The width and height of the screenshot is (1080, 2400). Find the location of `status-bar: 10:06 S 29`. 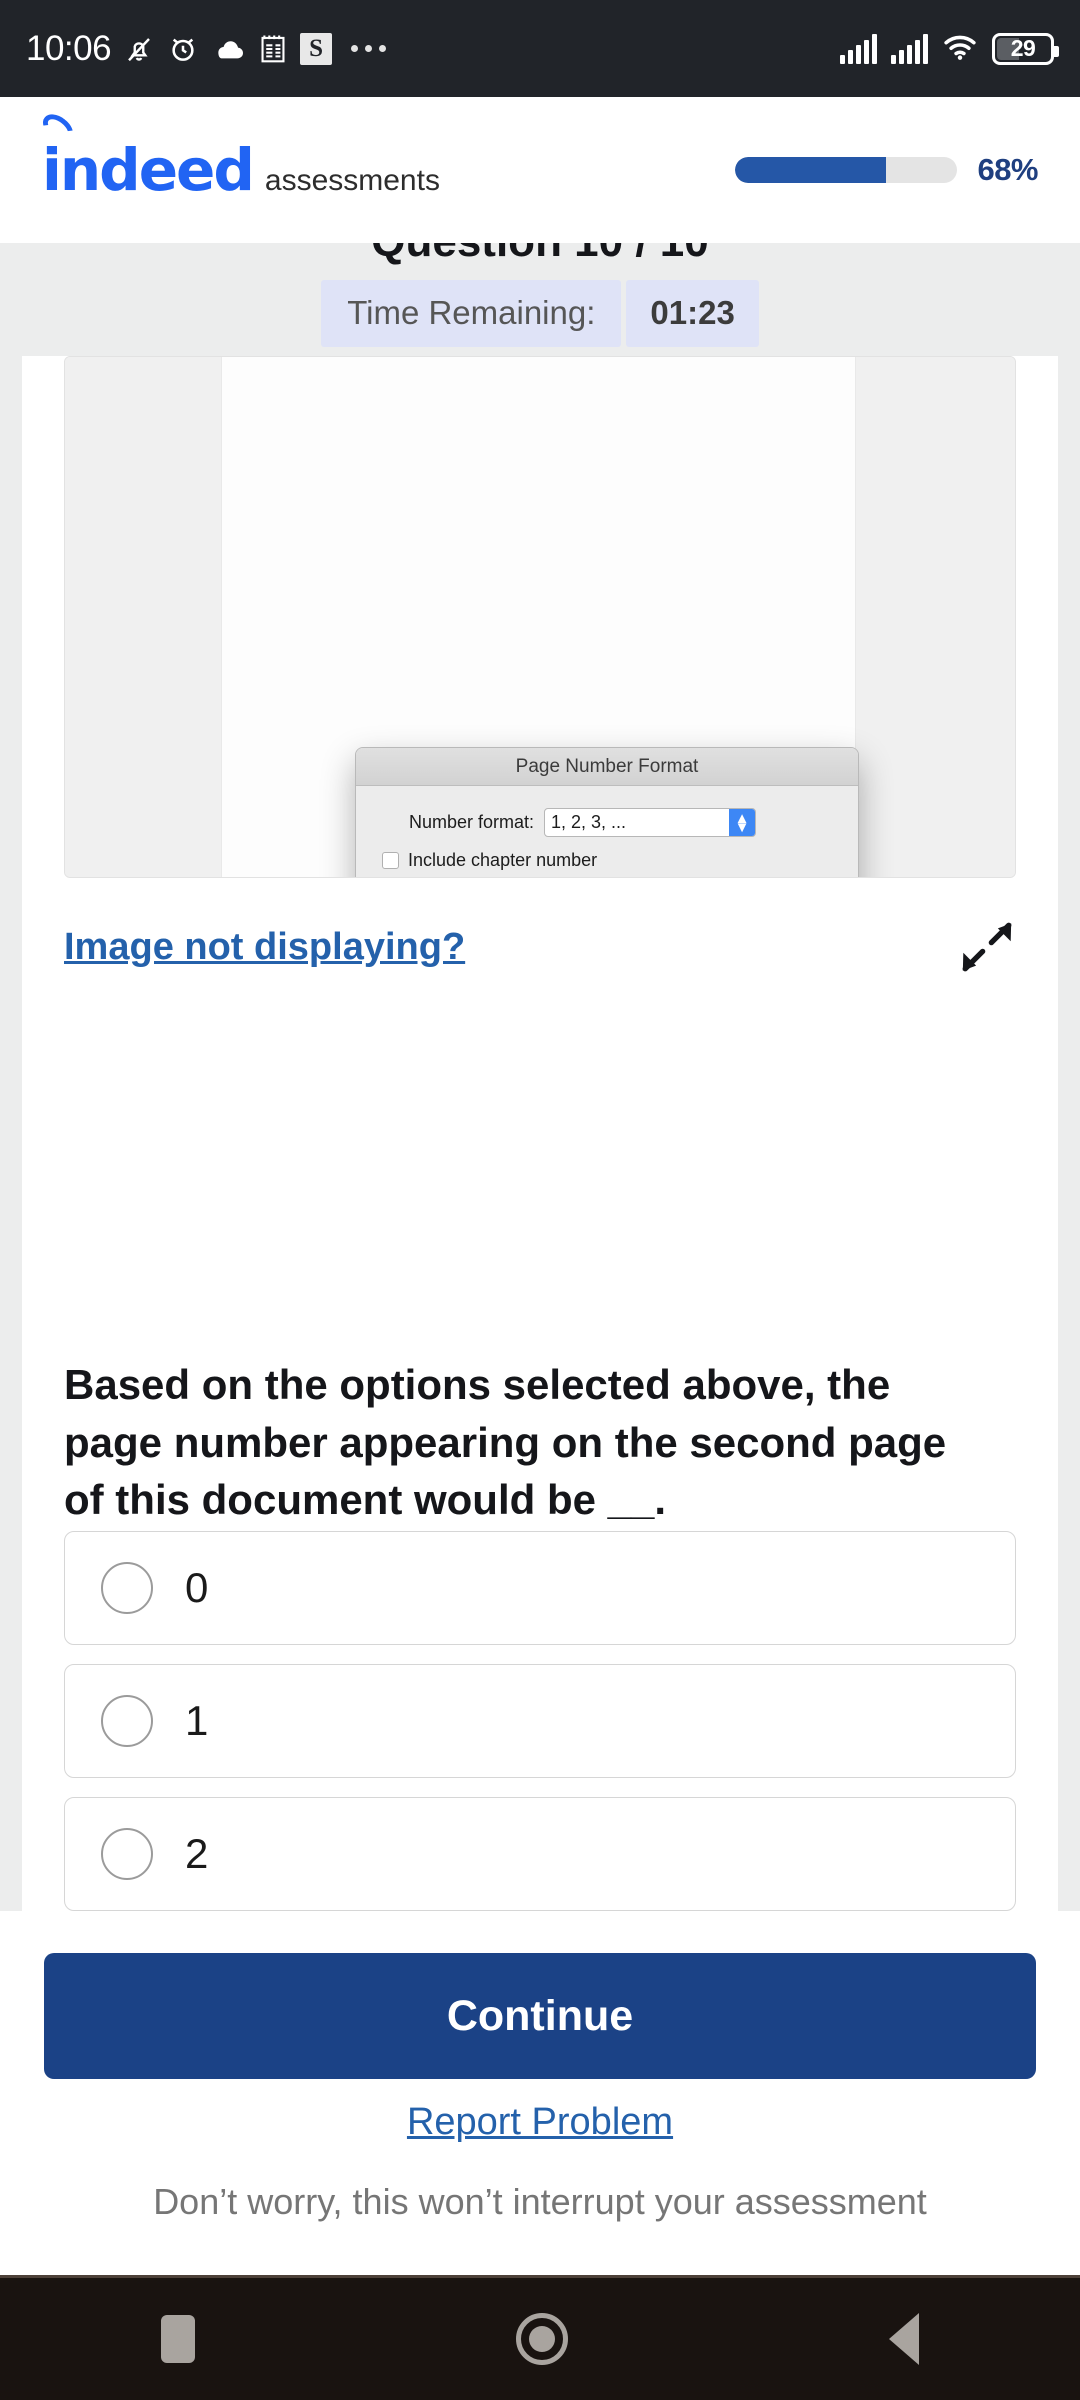

status-bar: 10:06 S 29 is located at coordinates (540, 48).